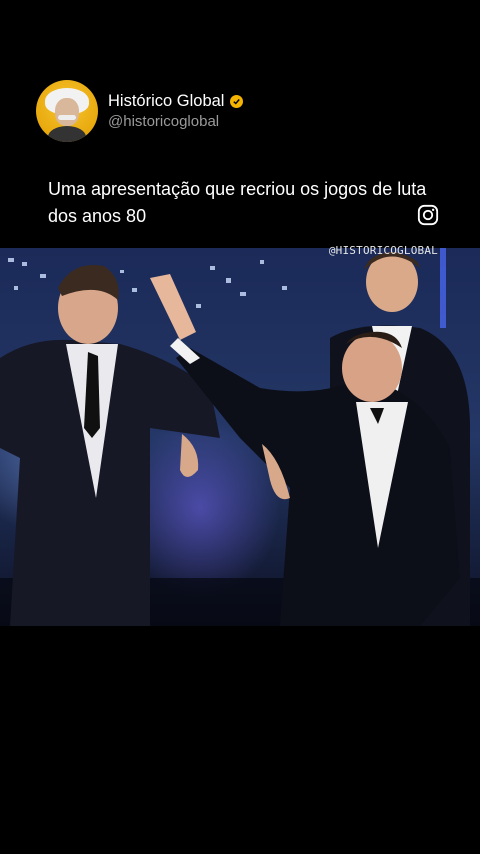 Image resolution: width=480 pixels, height=854 pixels. What do you see at coordinates (383, 250) in the screenshot?
I see `video-watermark: @HISTORICOGLOBAL` at bounding box center [383, 250].